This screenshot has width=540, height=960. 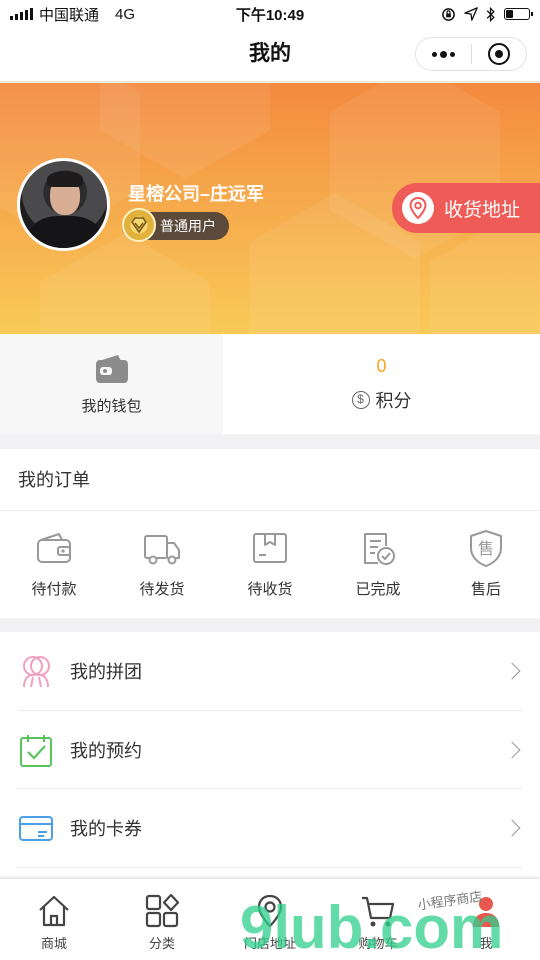 I want to click on order-label: 售后, so click(x=485, y=589).